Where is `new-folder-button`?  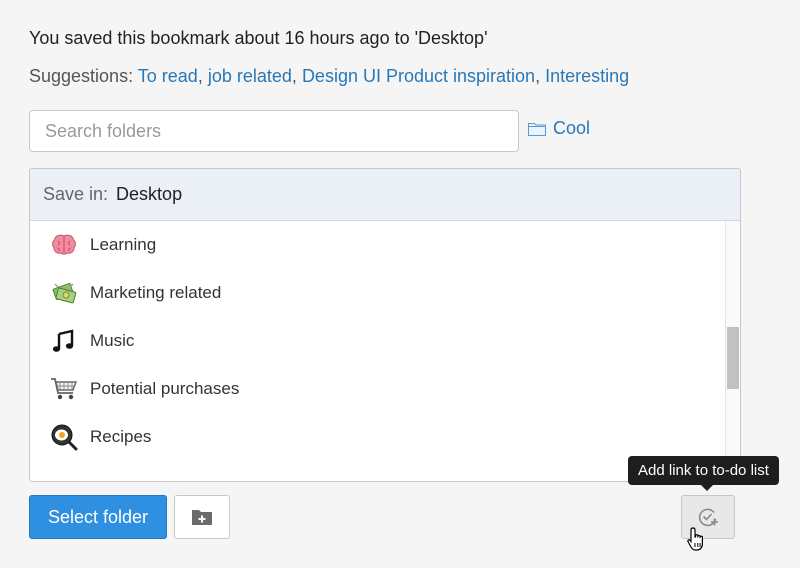
new-folder-button is located at coordinates (202, 517).